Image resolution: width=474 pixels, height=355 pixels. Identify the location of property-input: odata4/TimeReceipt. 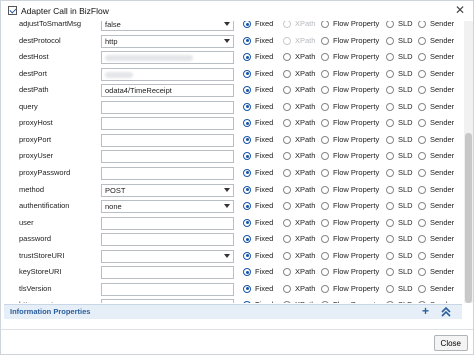
(167, 91).